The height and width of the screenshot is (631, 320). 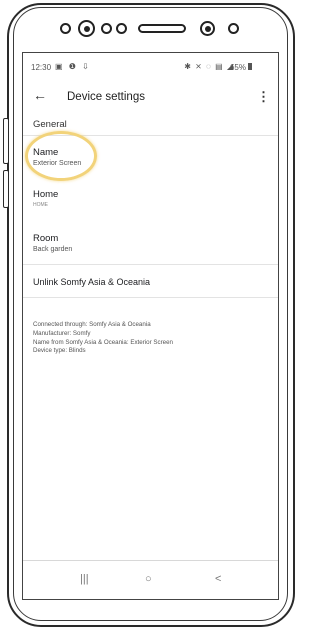 I want to click on unlink-button: Unlink Somfy Asia & Oceania, so click(x=91, y=282).